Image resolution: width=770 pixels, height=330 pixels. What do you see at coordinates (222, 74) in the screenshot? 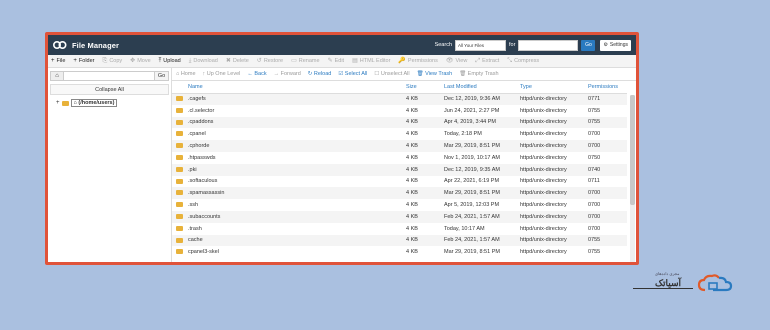
I see `nav-up: ↑ Up One Level` at bounding box center [222, 74].